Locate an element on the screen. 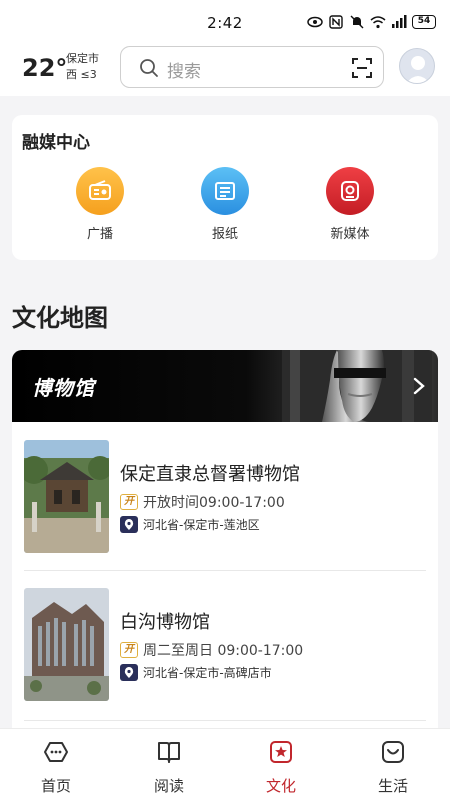  media-center-title: 融媒中心 is located at coordinates (56, 143).